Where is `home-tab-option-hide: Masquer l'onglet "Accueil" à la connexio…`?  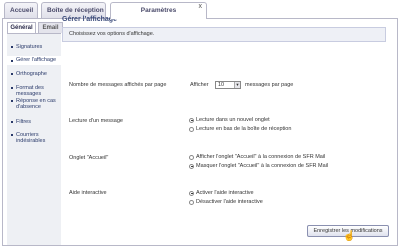
home-tab-option-hide: Masquer l'onglet "Accueil" à la connexio… is located at coordinates (259, 166).